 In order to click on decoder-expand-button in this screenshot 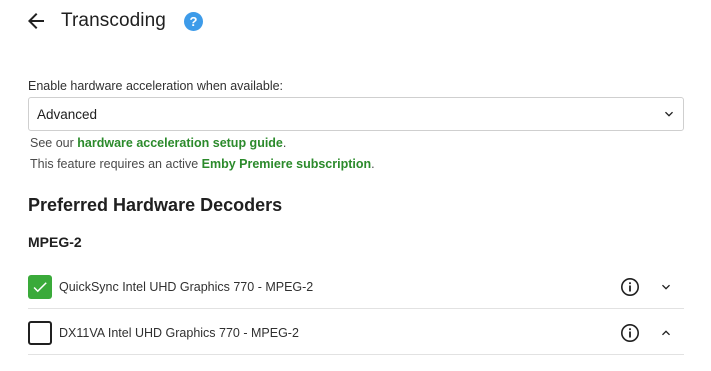, I will do `click(666, 287)`.